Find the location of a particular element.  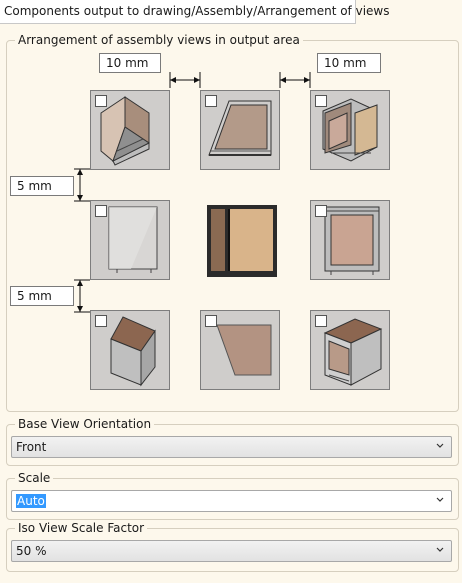

view-cell-middle-left is located at coordinates (130, 240).